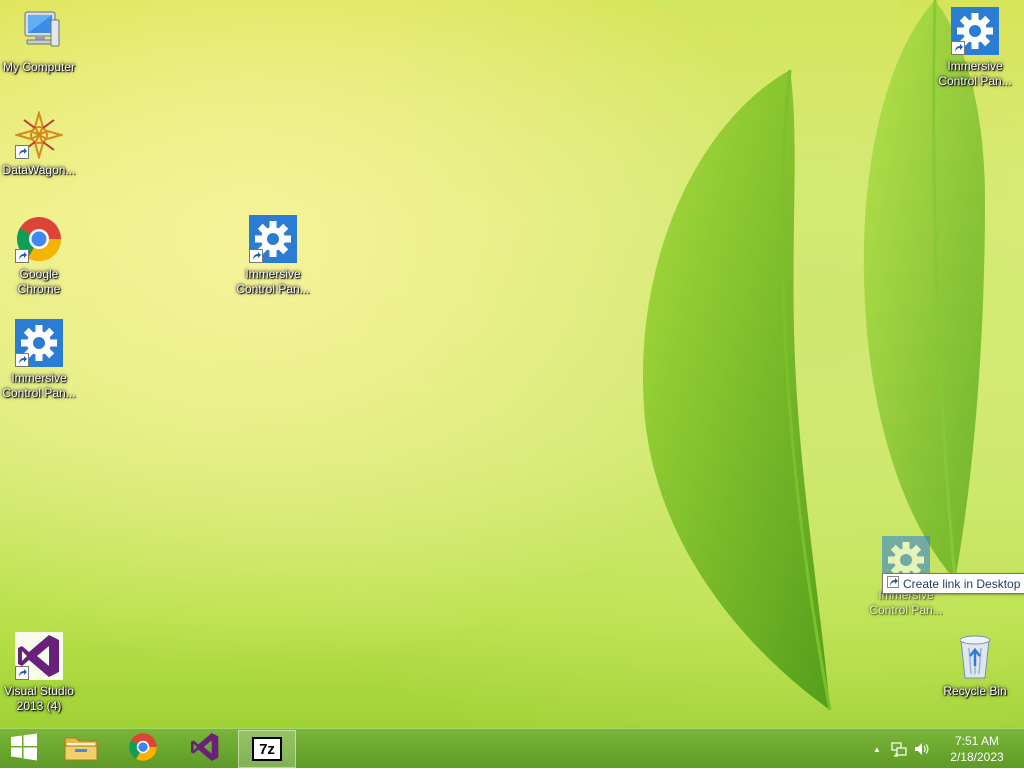 The height and width of the screenshot is (769, 1024). What do you see at coordinates (921, 749) in the screenshot?
I see `volume-icon` at bounding box center [921, 749].